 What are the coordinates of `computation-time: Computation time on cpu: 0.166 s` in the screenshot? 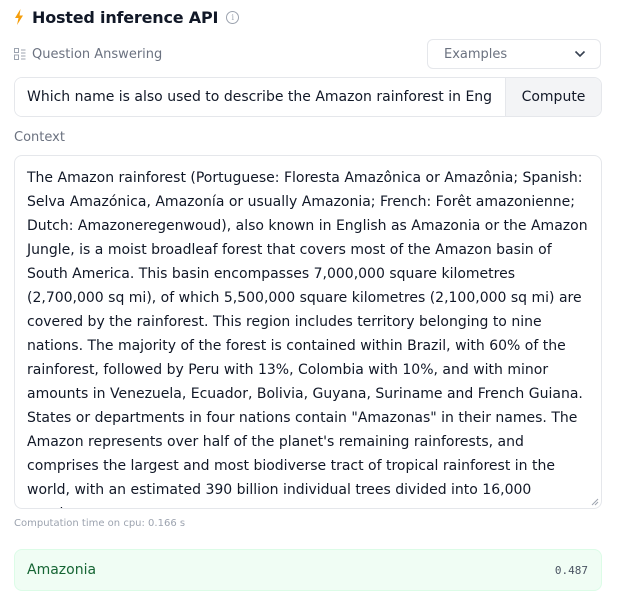 It's located at (100, 523).